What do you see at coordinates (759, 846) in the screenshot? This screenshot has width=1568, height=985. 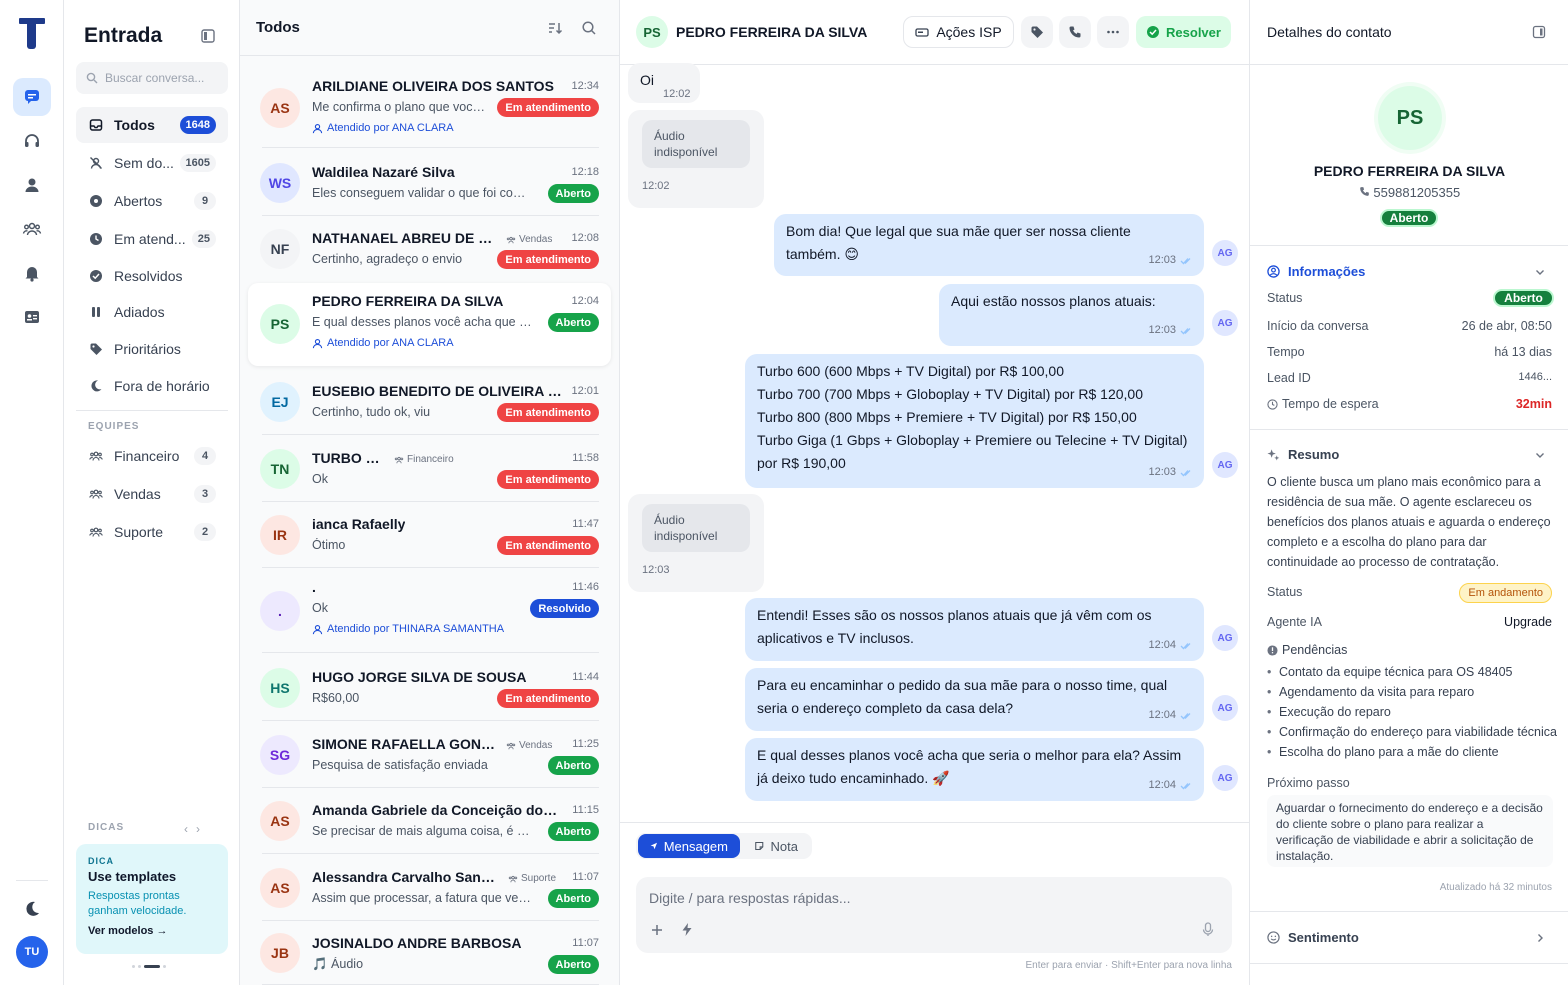 I see `note-icon` at bounding box center [759, 846].